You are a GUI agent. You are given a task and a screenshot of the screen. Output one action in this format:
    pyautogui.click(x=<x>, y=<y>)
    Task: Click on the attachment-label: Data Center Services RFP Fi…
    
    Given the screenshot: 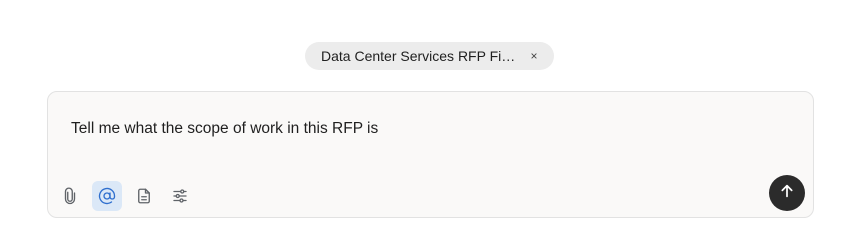 What is the action you would take?
    pyautogui.click(x=418, y=56)
    